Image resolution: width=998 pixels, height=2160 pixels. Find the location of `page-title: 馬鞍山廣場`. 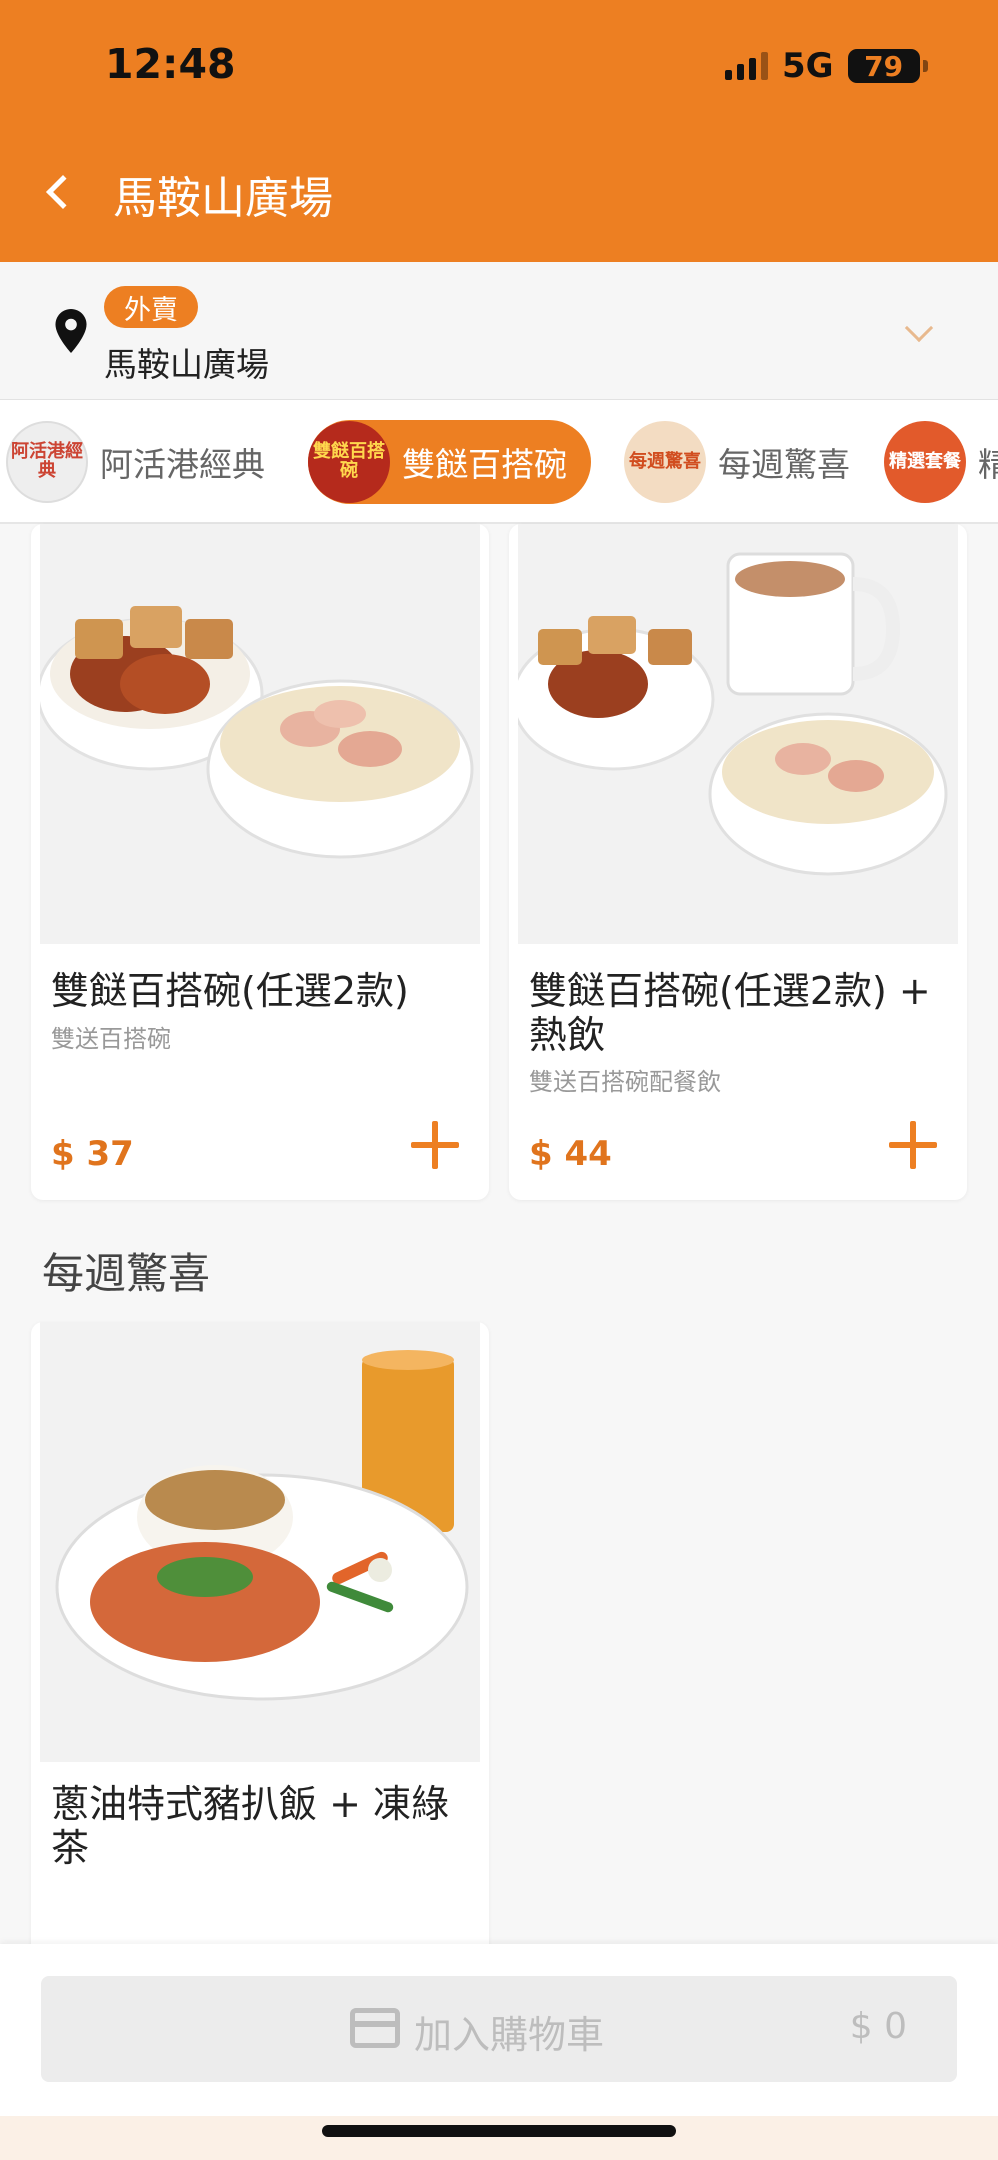

page-title: 馬鞍山廣場 is located at coordinates (223, 198).